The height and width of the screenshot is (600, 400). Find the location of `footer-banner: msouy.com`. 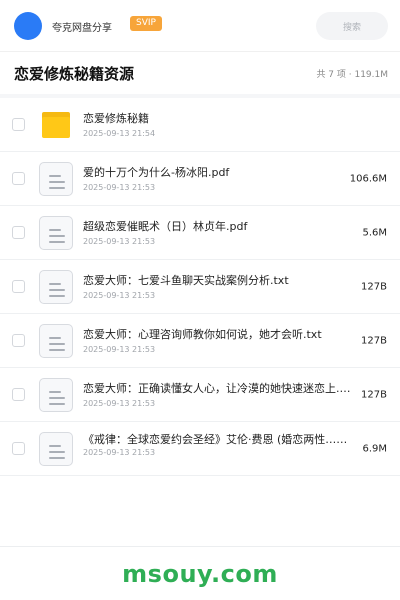

footer-banner: msouy.com is located at coordinates (200, 573).